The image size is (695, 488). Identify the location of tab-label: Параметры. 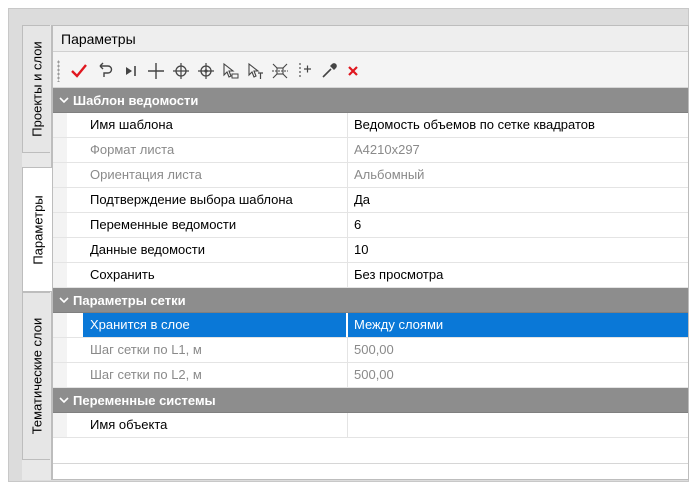
(37, 229).